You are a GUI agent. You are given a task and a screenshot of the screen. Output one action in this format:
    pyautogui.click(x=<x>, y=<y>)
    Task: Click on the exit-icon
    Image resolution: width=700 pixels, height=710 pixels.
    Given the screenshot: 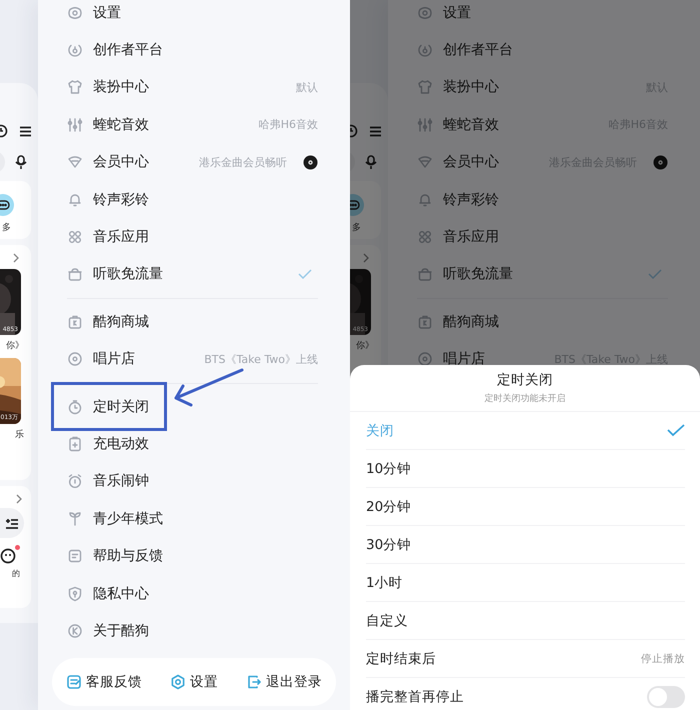 What is the action you would take?
    pyautogui.click(x=254, y=682)
    